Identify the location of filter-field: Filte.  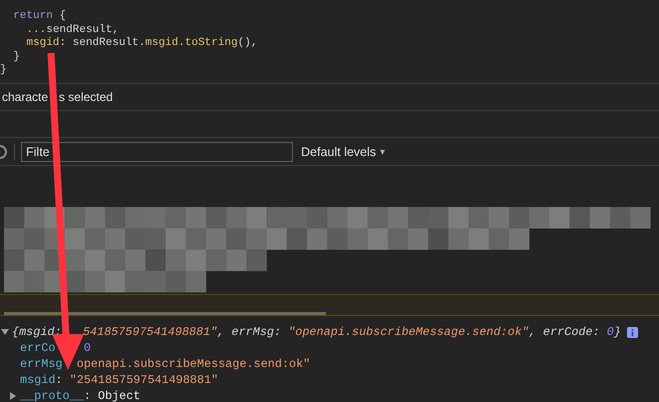
(157, 152).